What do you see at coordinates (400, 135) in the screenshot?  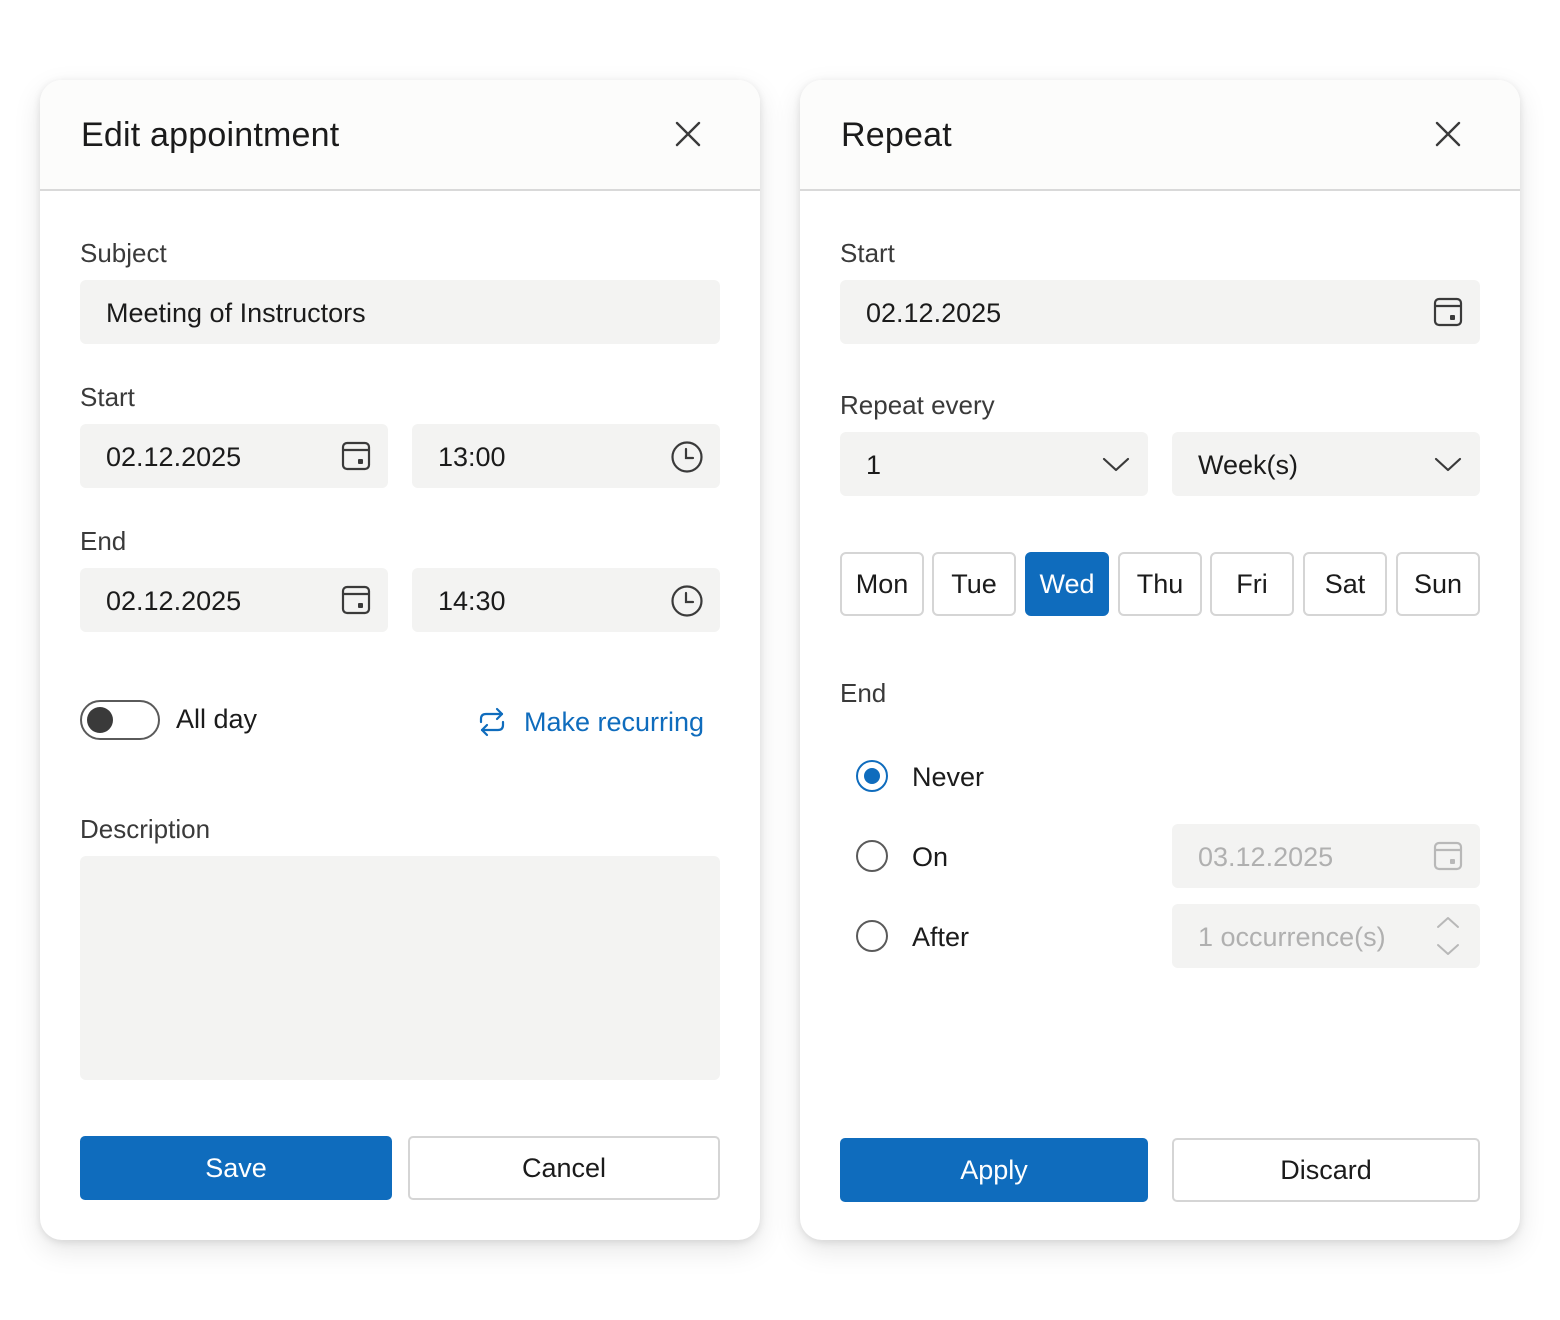 I see `dialog-header: Edit appointment` at bounding box center [400, 135].